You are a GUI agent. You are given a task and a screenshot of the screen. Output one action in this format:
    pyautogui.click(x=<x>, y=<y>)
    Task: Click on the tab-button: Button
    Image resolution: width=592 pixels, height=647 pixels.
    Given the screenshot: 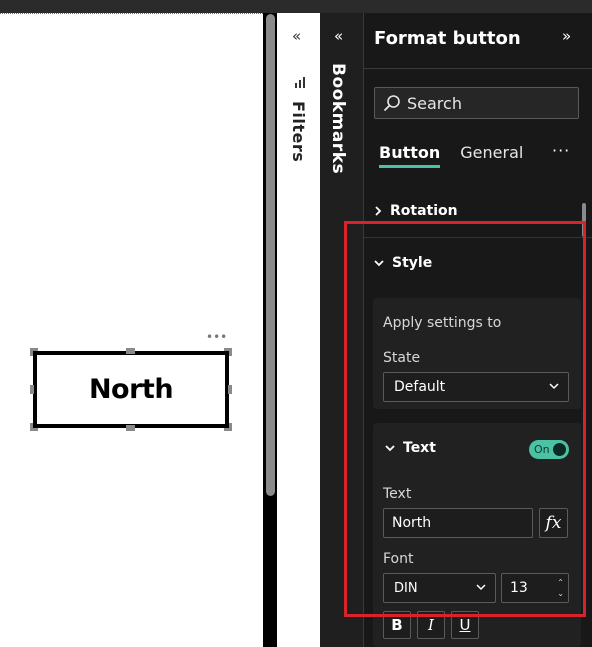 What is the action you would take?
    pyautogui.click(x=410, y=155)
    